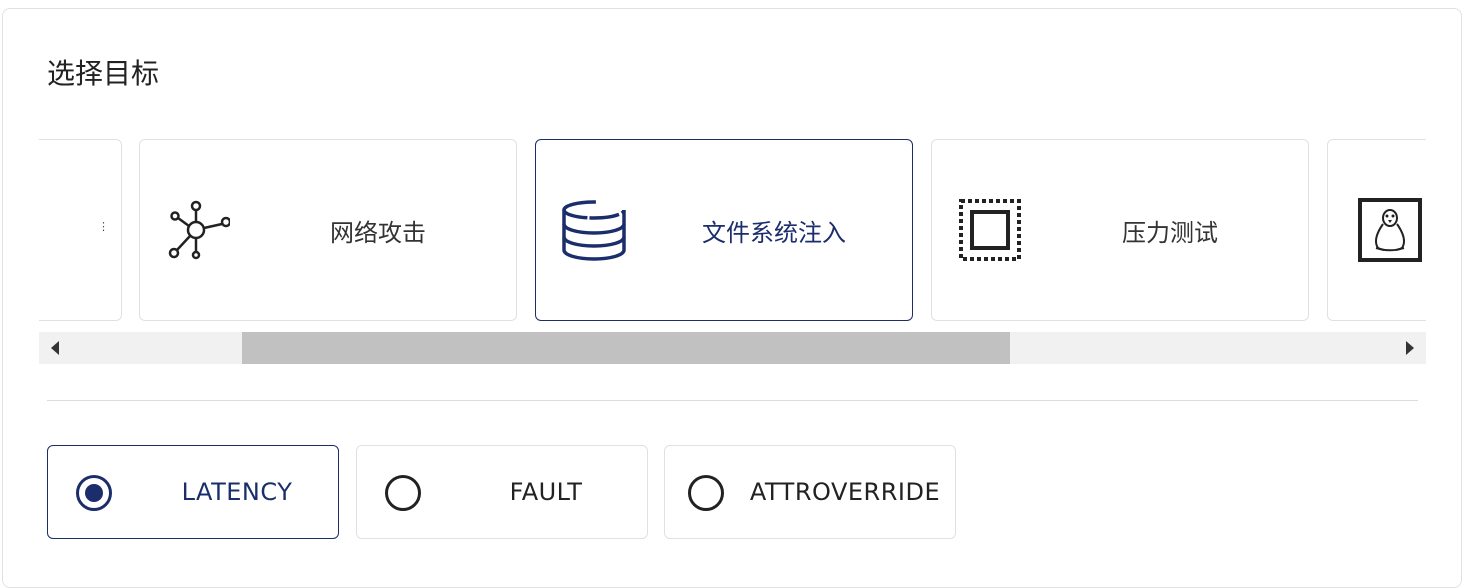  Describe the element at coordinates (1390, 230) in the screenshot. I see `linux-penguin-icon` at that location.